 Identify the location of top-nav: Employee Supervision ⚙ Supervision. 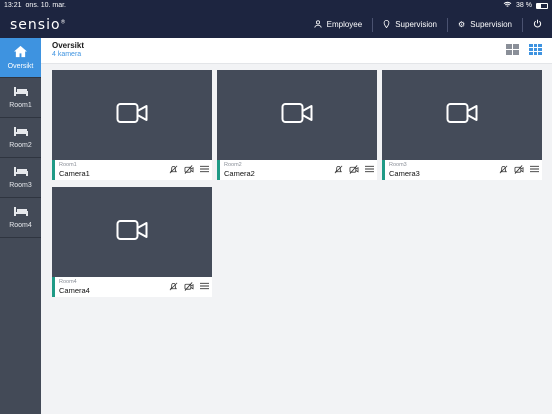
(428, 24).